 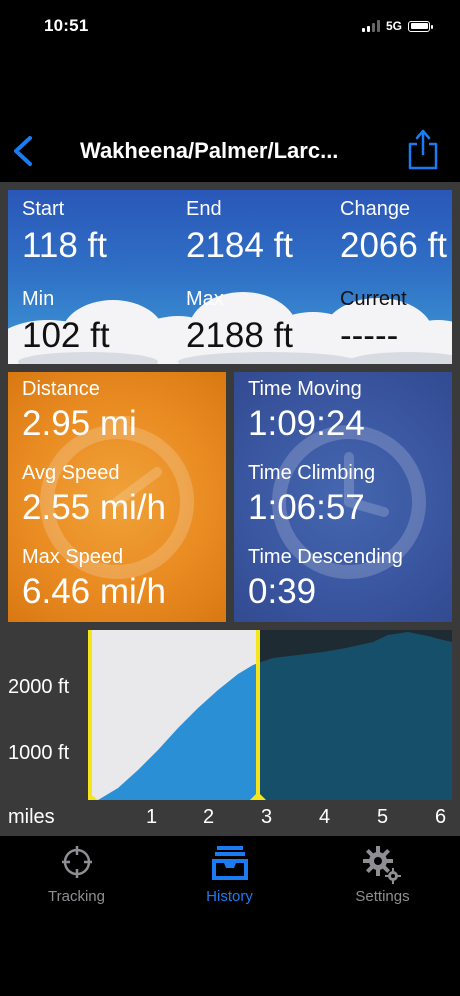 What do you see at coordinates (325, 557) in the screenshot?
I see `time-descending-label: Time Descending` at bounding box center [325, 557].